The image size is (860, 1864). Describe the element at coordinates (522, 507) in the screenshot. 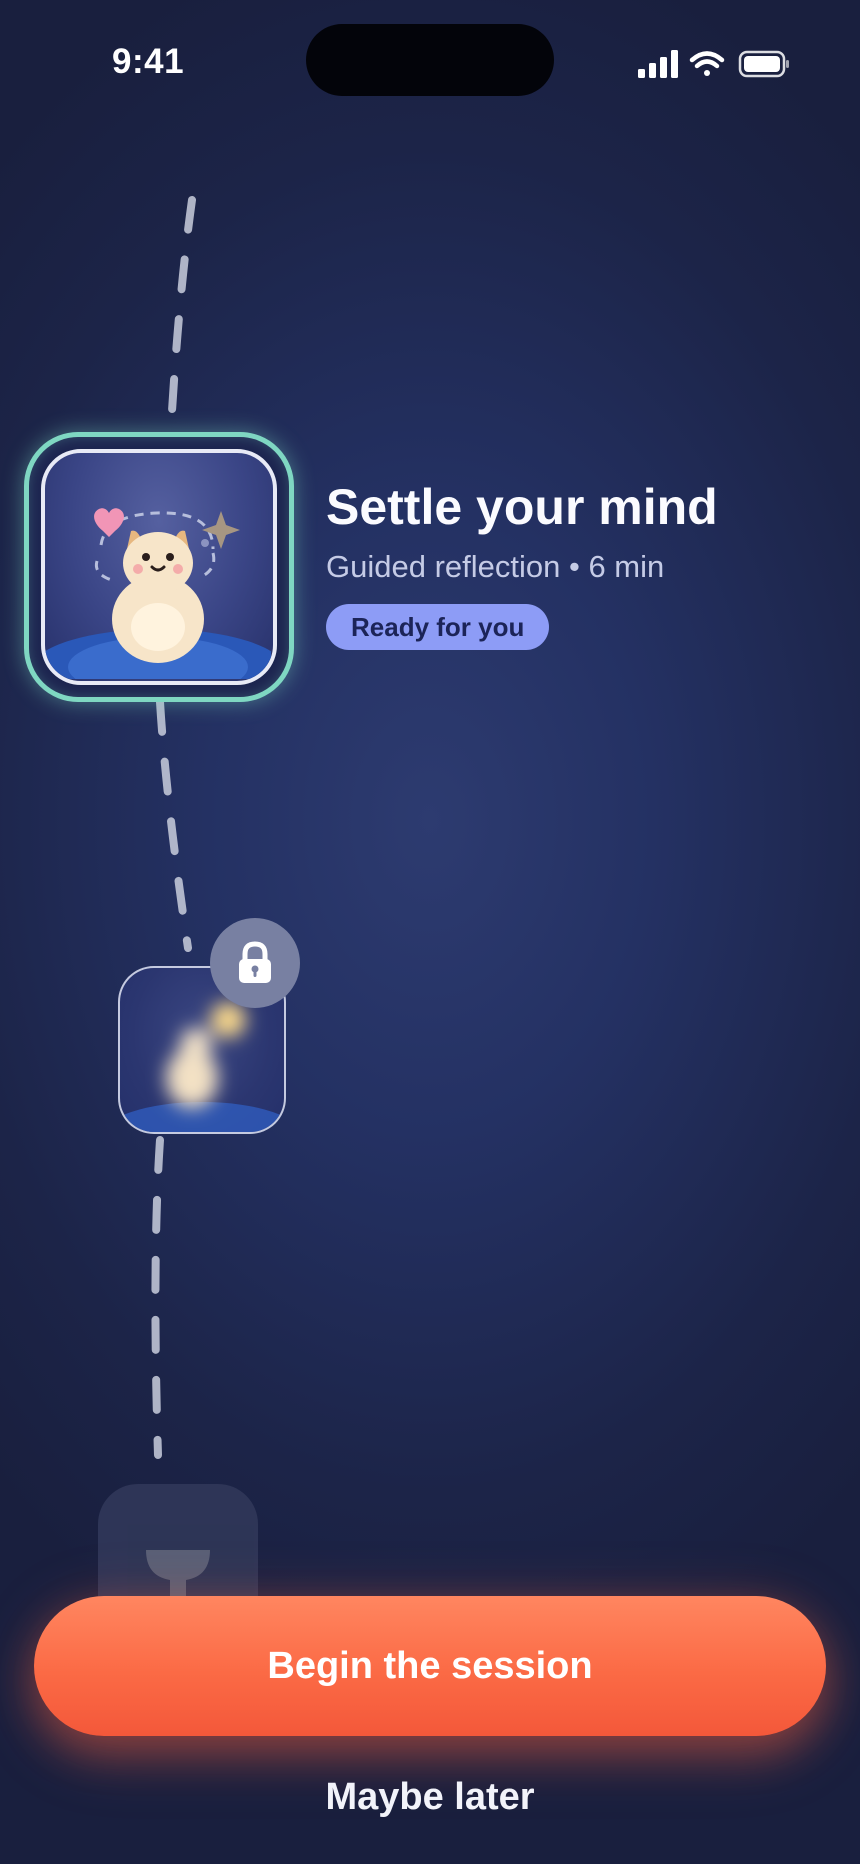

I see `session-title: Settle your mind` at that location.